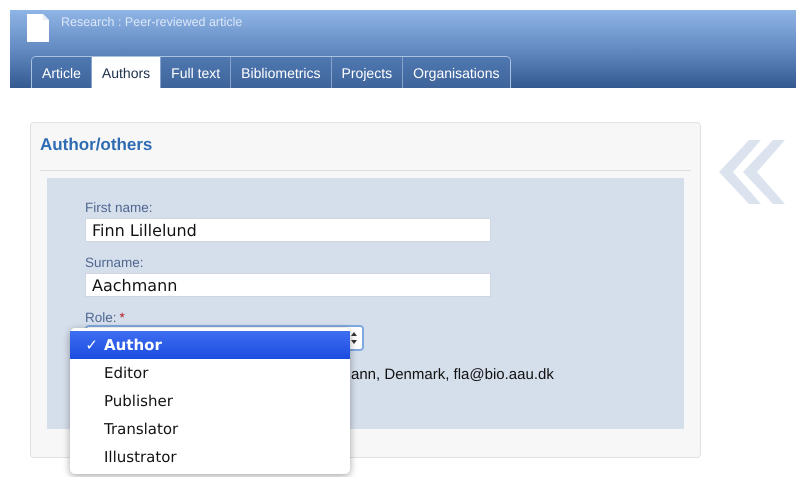  Describe the element at coordinates (281, 72) in the screenshot. I see `tab: Bibliometrics` at that location.